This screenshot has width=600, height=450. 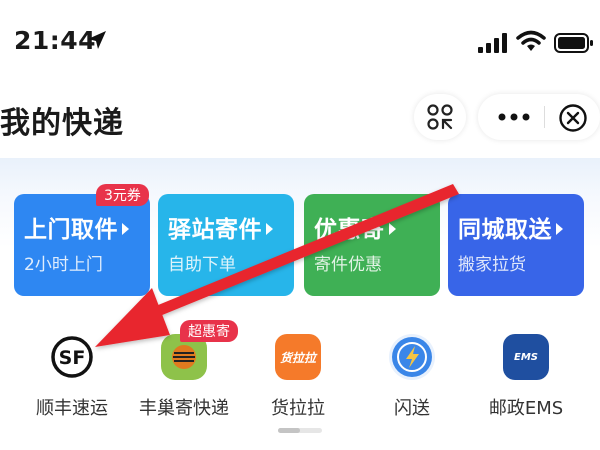 What do you see at coordinates (505, 230) in the screenshot?
I see `tile-title-text: 同城取送` at bounding box center [505, 230].